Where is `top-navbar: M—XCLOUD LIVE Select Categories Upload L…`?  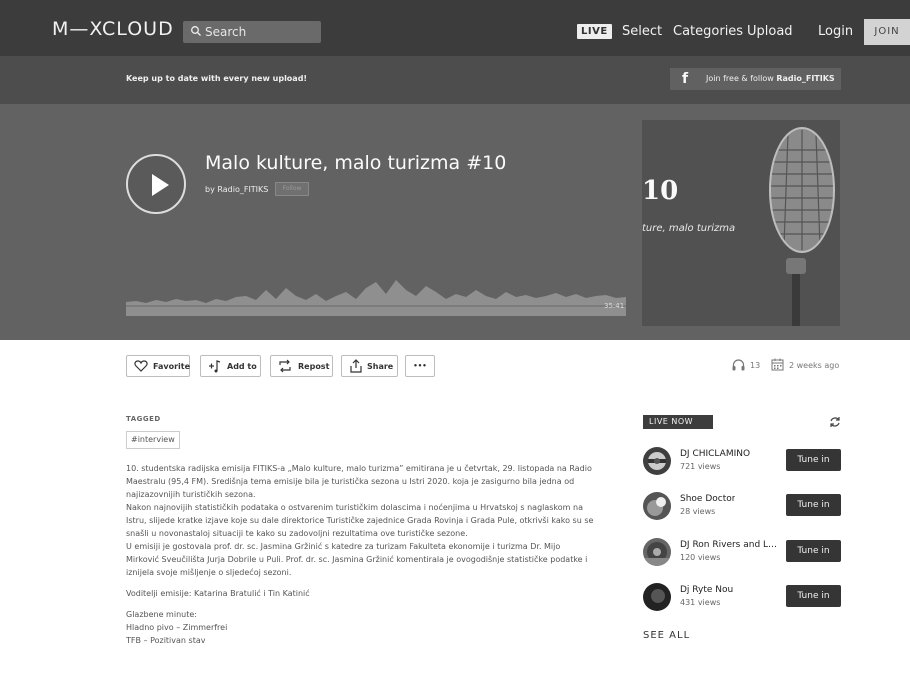 top-navbar: M—XCLOUD LIVE Select Categories Upload L… is located at coordinates (455, 28).